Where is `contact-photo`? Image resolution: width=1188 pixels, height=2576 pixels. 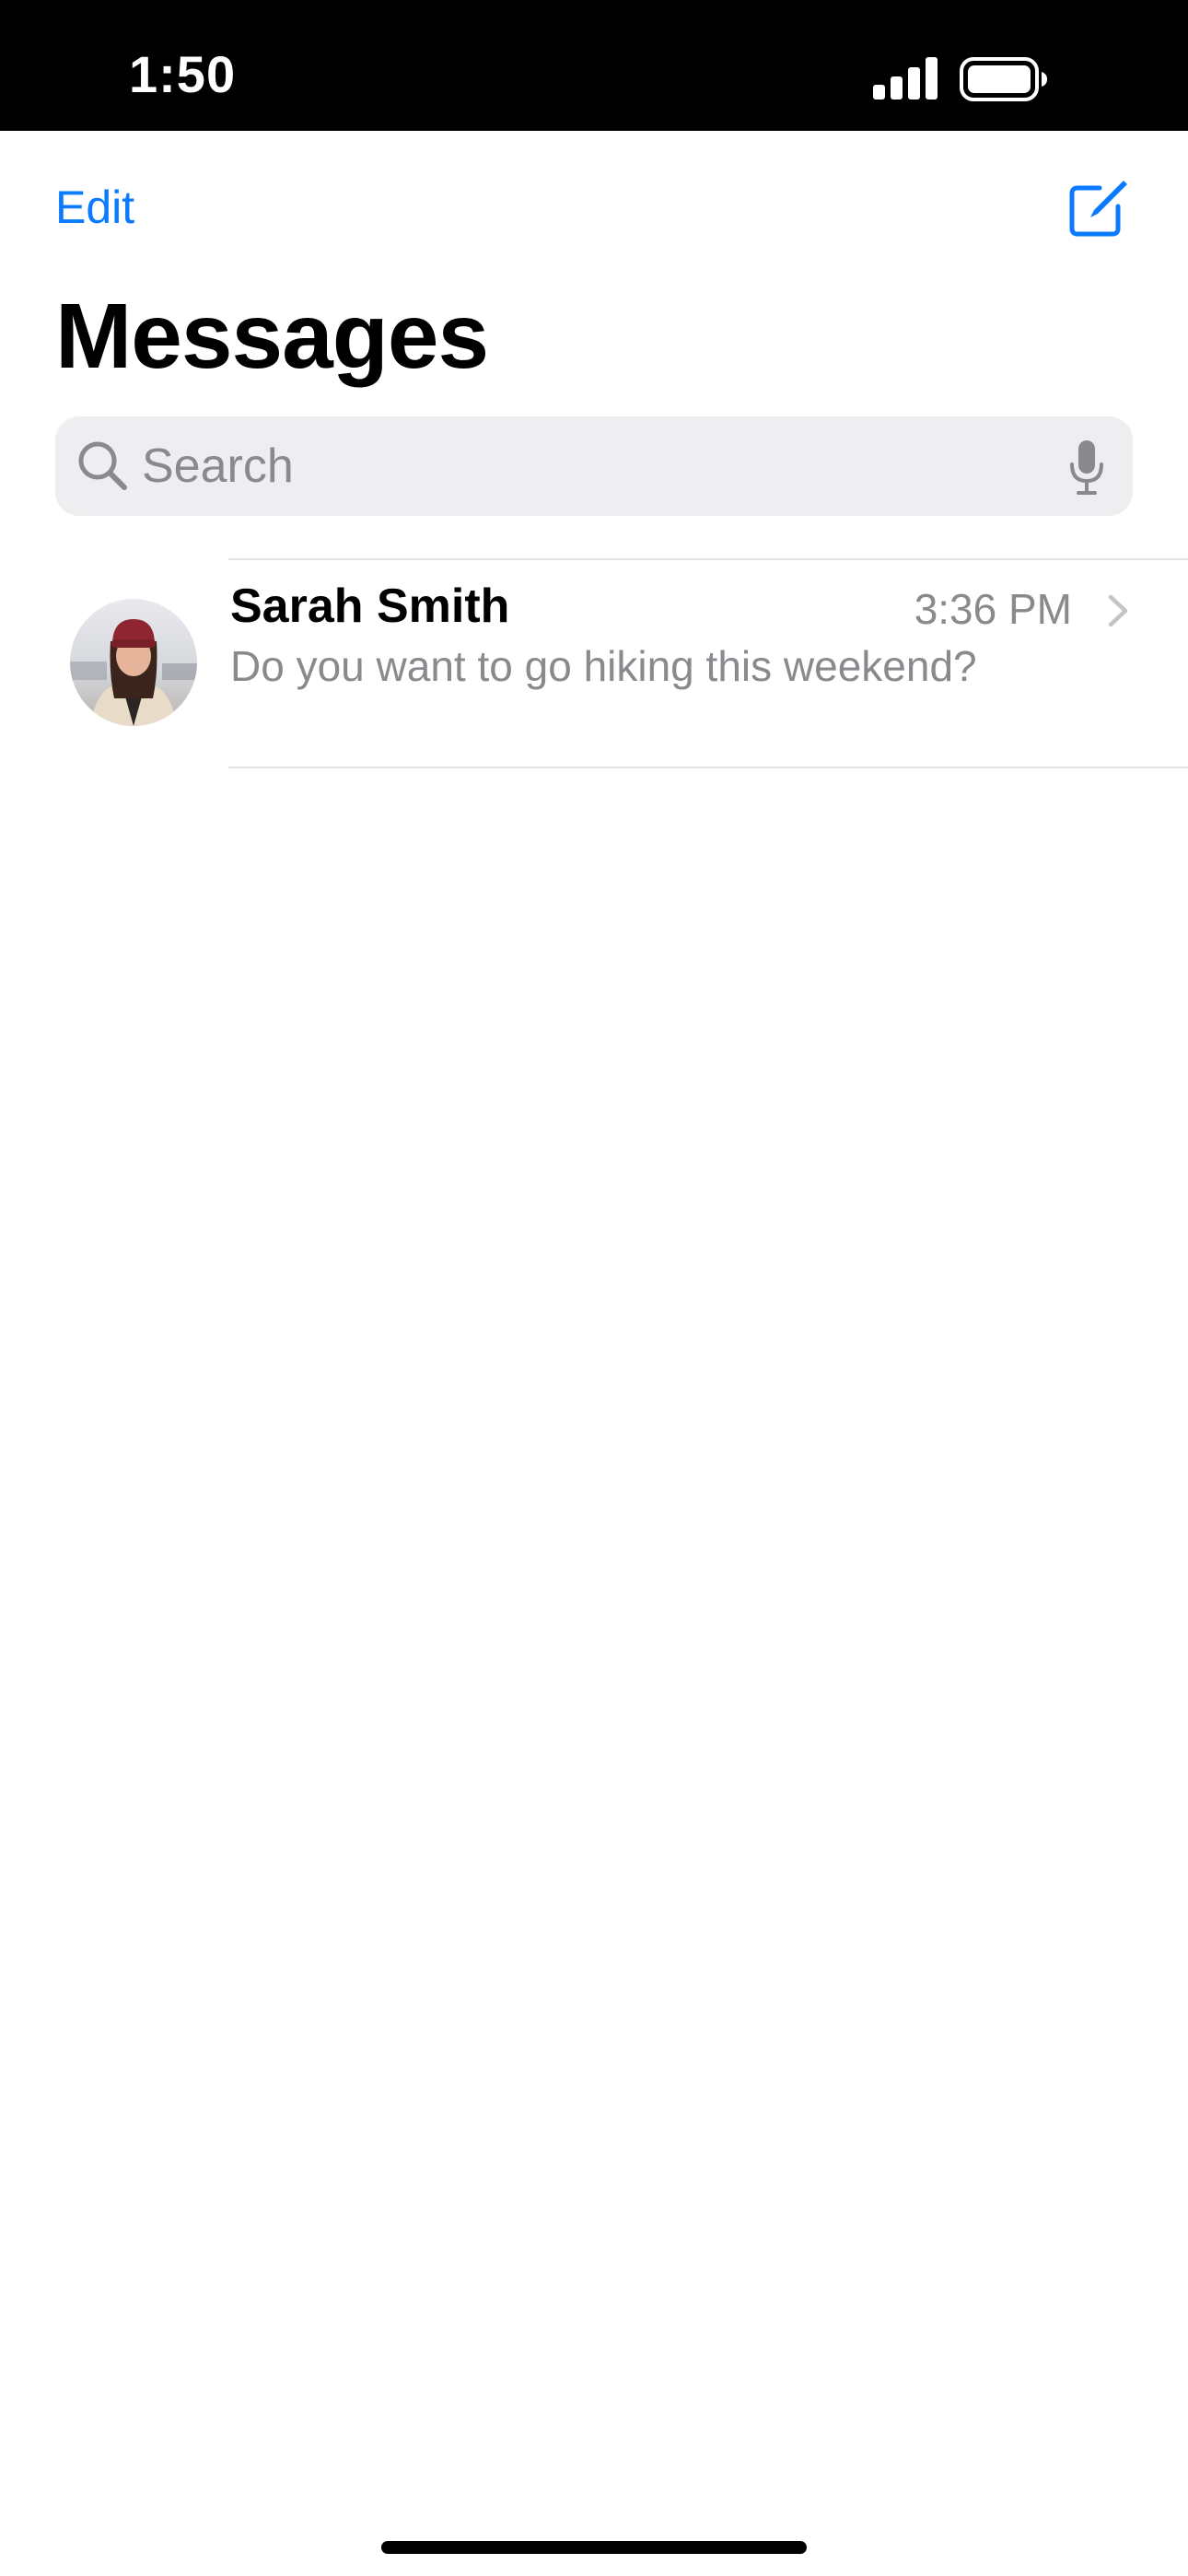 contact-photo is located at coordinates (133, 662).